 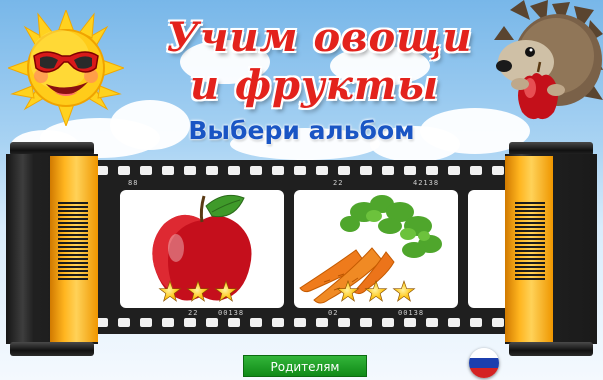 I want to click on game-title-line-2: и фрукты, so click(x=314, y=85).